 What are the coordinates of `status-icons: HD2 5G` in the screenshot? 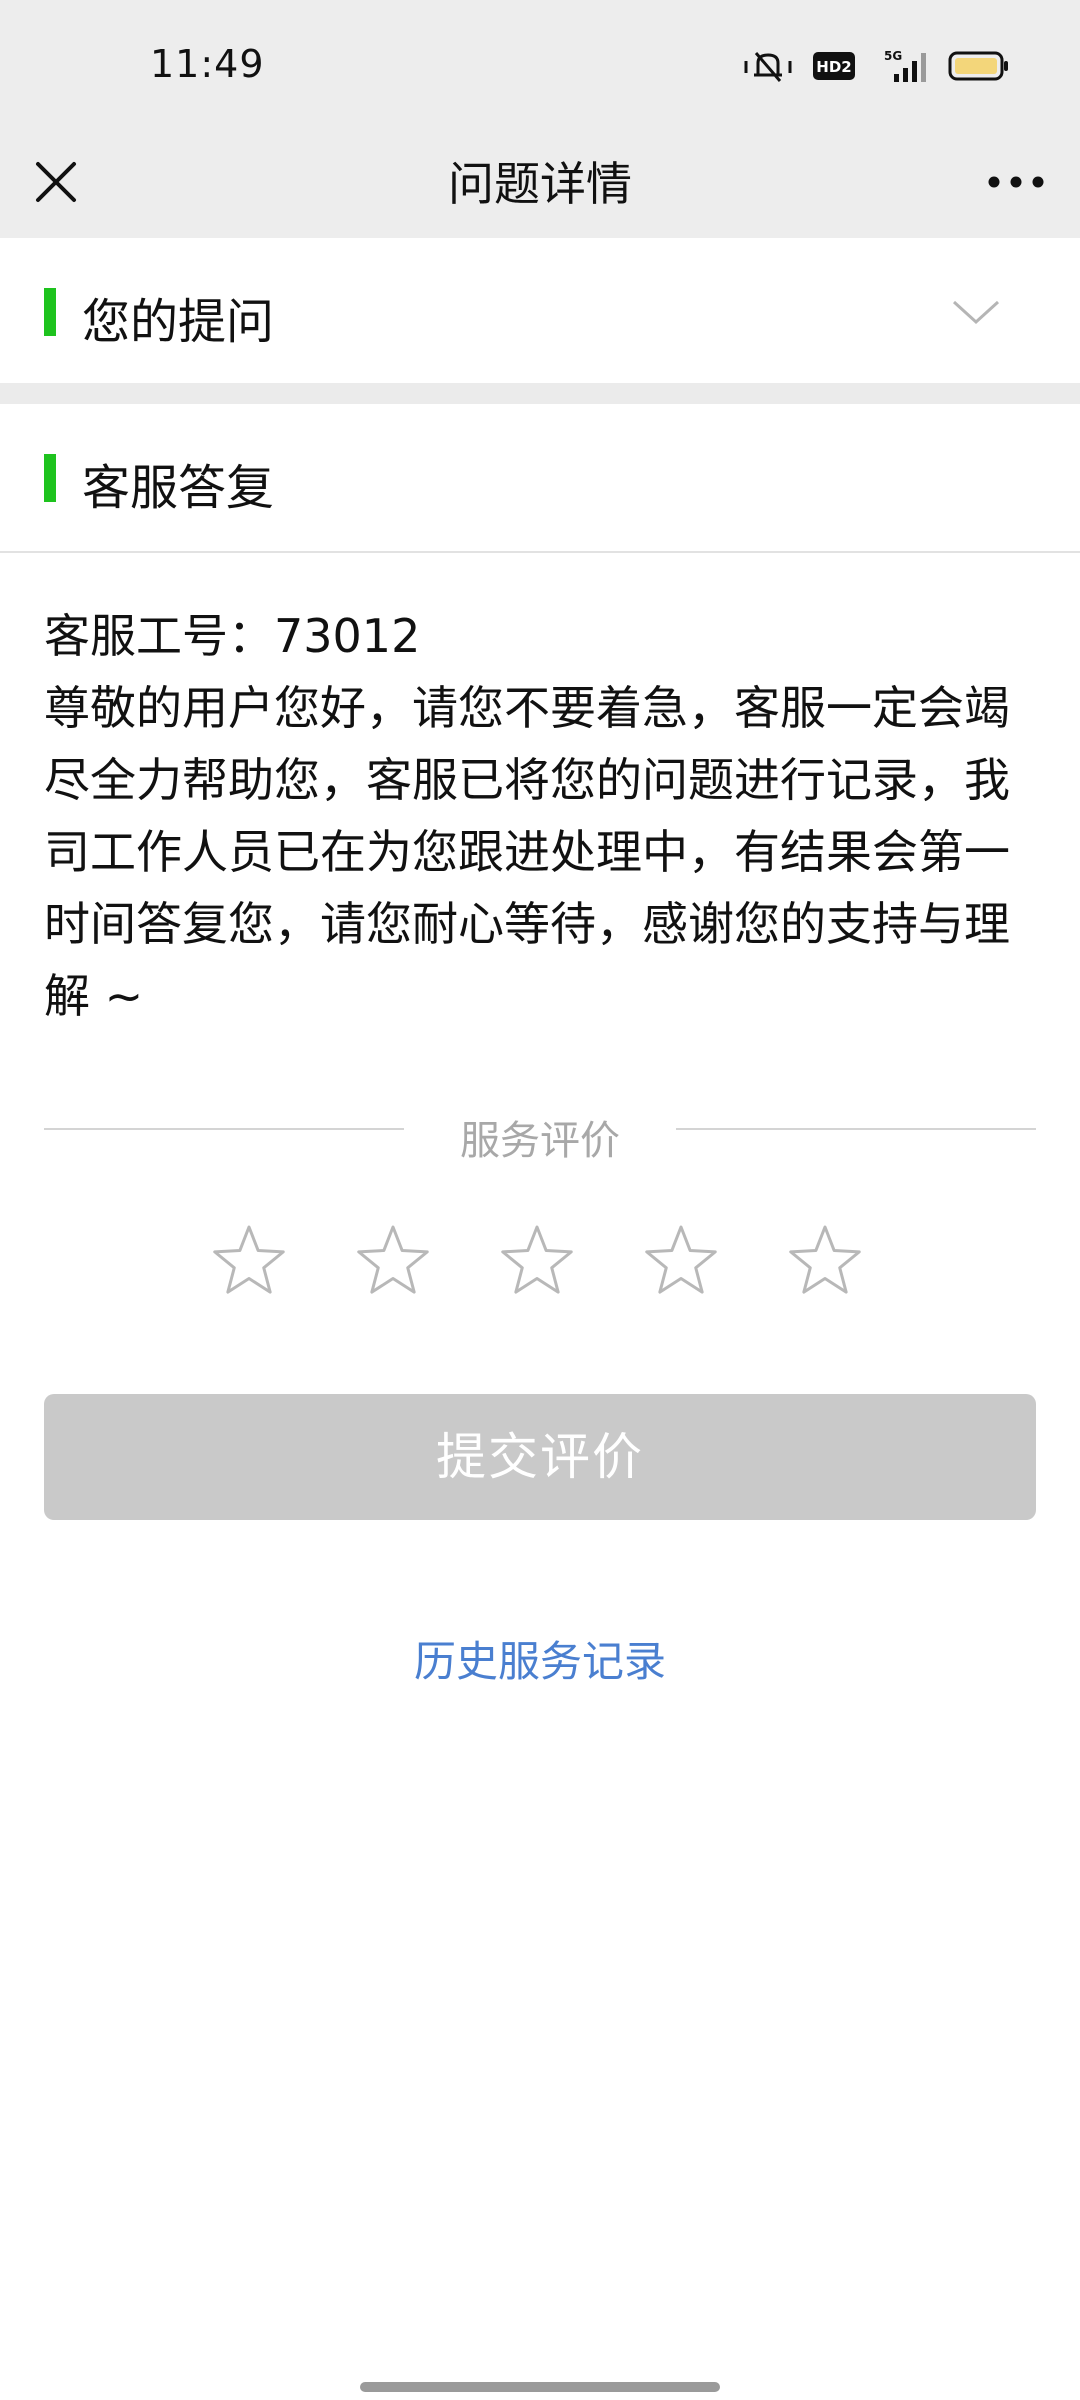 It's located at (876, 66).